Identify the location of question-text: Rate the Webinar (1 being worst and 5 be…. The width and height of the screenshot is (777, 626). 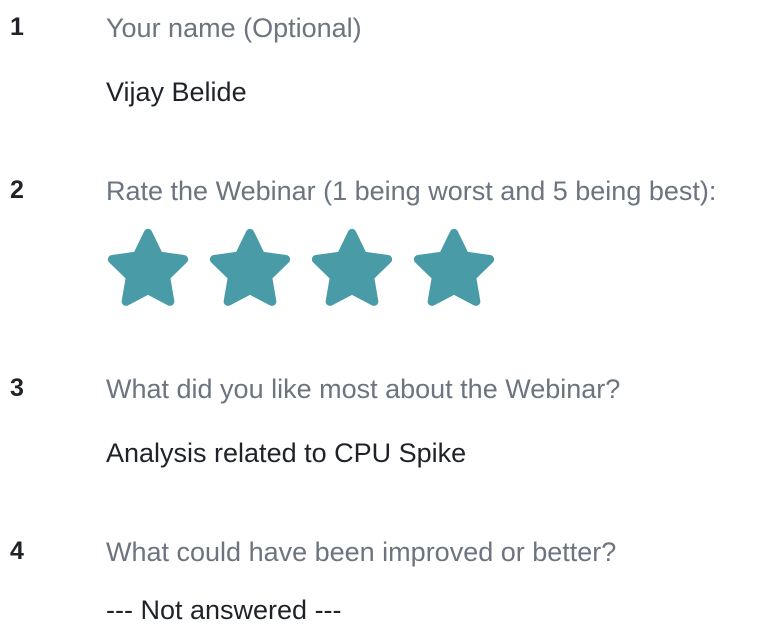
(411, 191).